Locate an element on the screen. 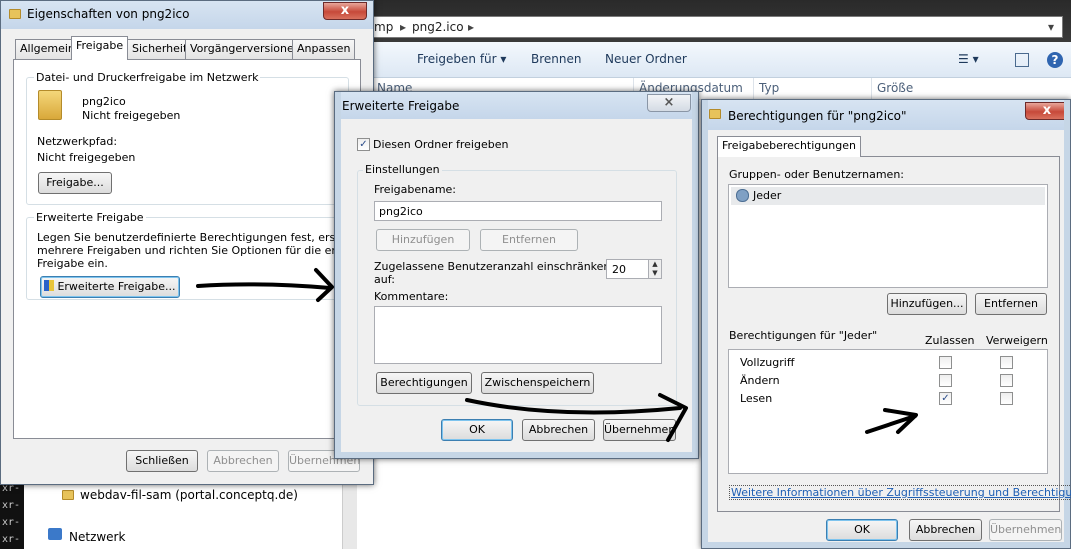 Image resolution: width=1071 pixels, height=549 pixels. arrow-to-permissions is located at coordinates (573, 406).